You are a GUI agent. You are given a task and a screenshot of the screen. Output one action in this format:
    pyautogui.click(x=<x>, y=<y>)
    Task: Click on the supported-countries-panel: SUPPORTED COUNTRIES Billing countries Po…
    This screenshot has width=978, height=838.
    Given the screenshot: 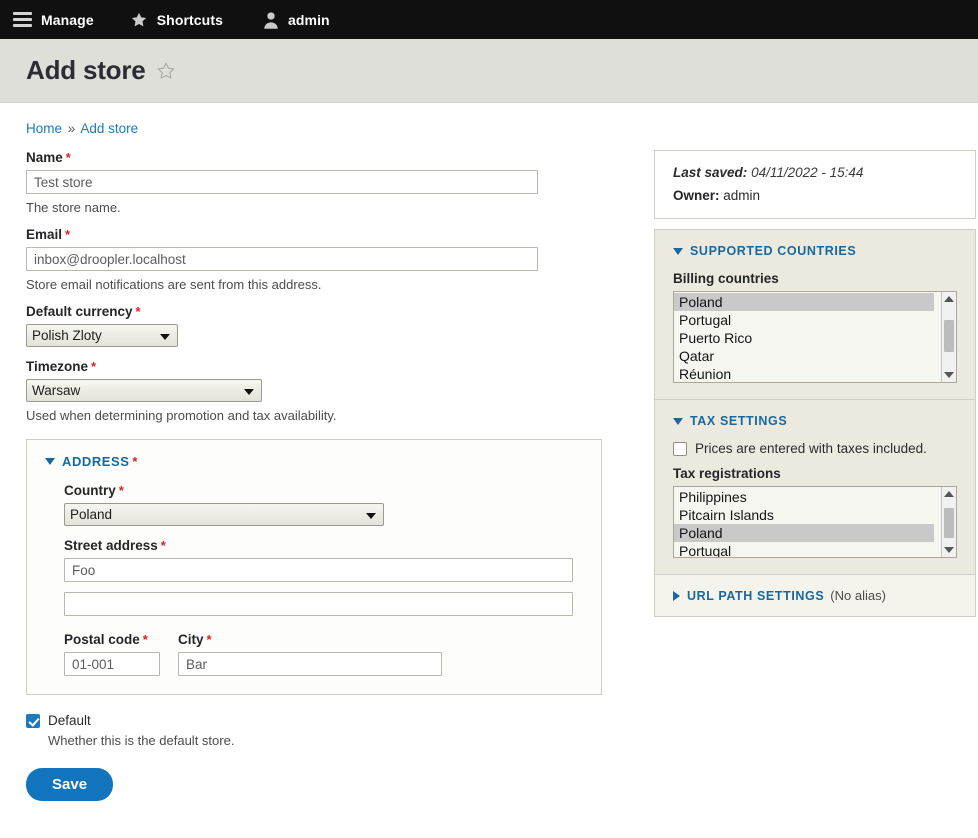 What is the action you would take?
    pyautogui.click(x=815, y=314)
    